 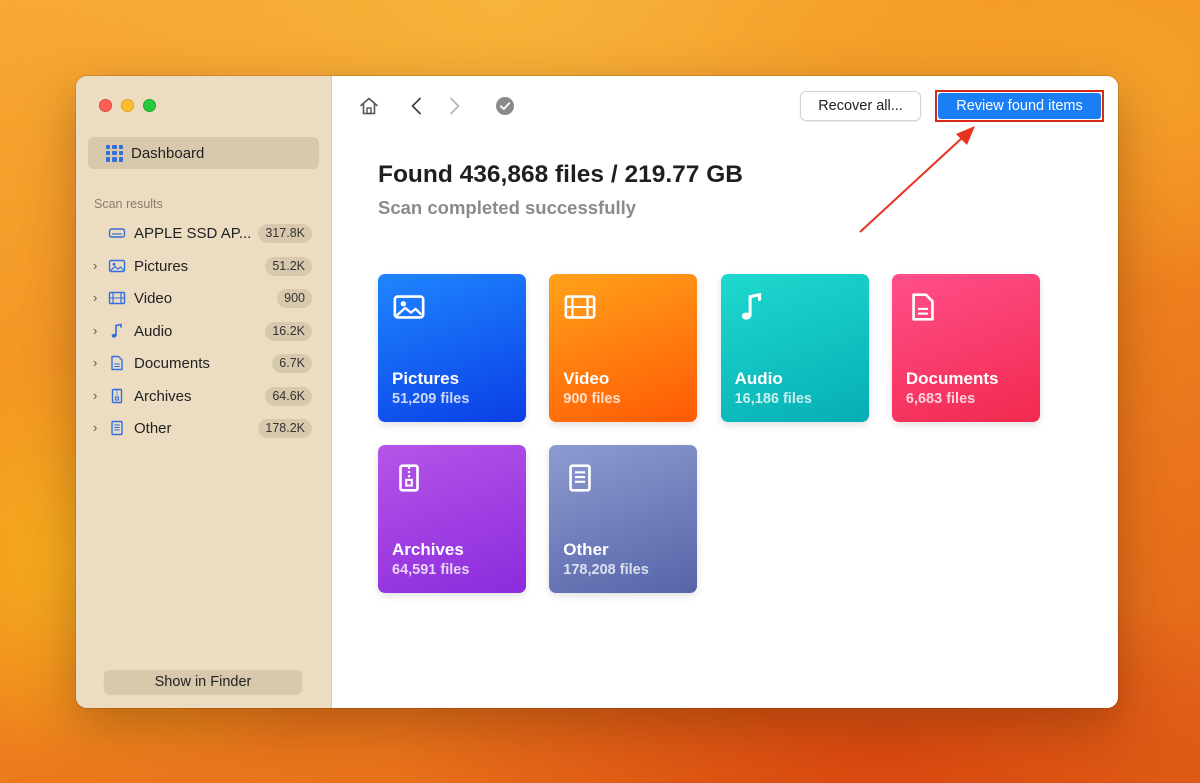 I want to click on sidebar-item-label: Archives, so click(x=163, y=396).